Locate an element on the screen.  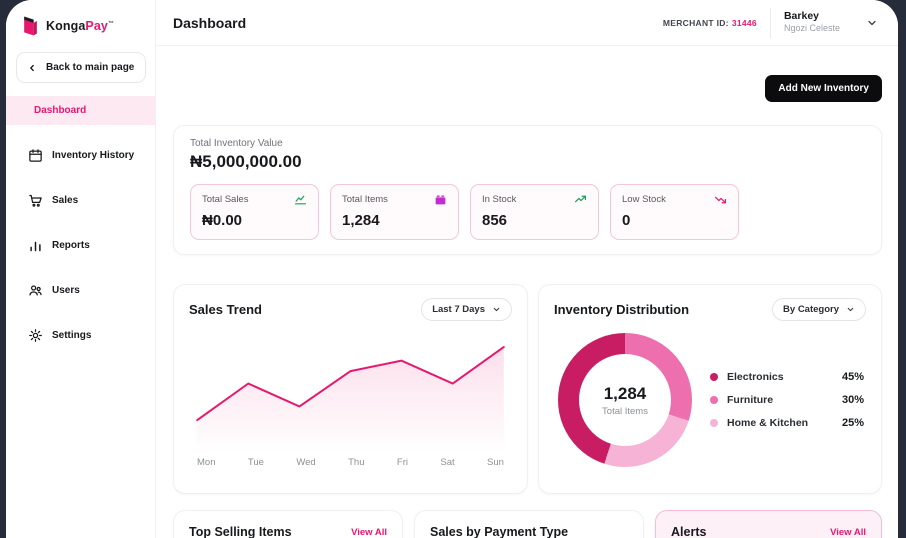
chevron-left-icon is located at coordinates (32, 67).